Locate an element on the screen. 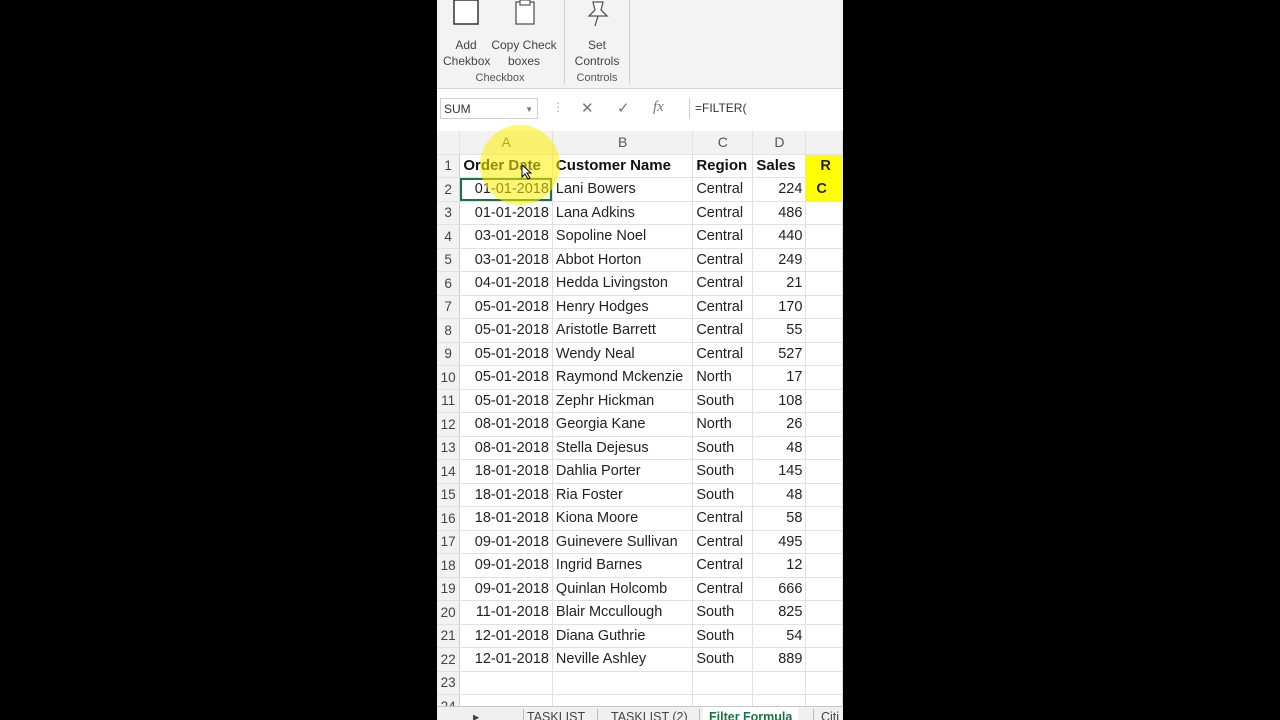 Image resolution: width=1280 pixels, height=720 pixels. cell-sales: 17 is located at coordinates (779, 377).